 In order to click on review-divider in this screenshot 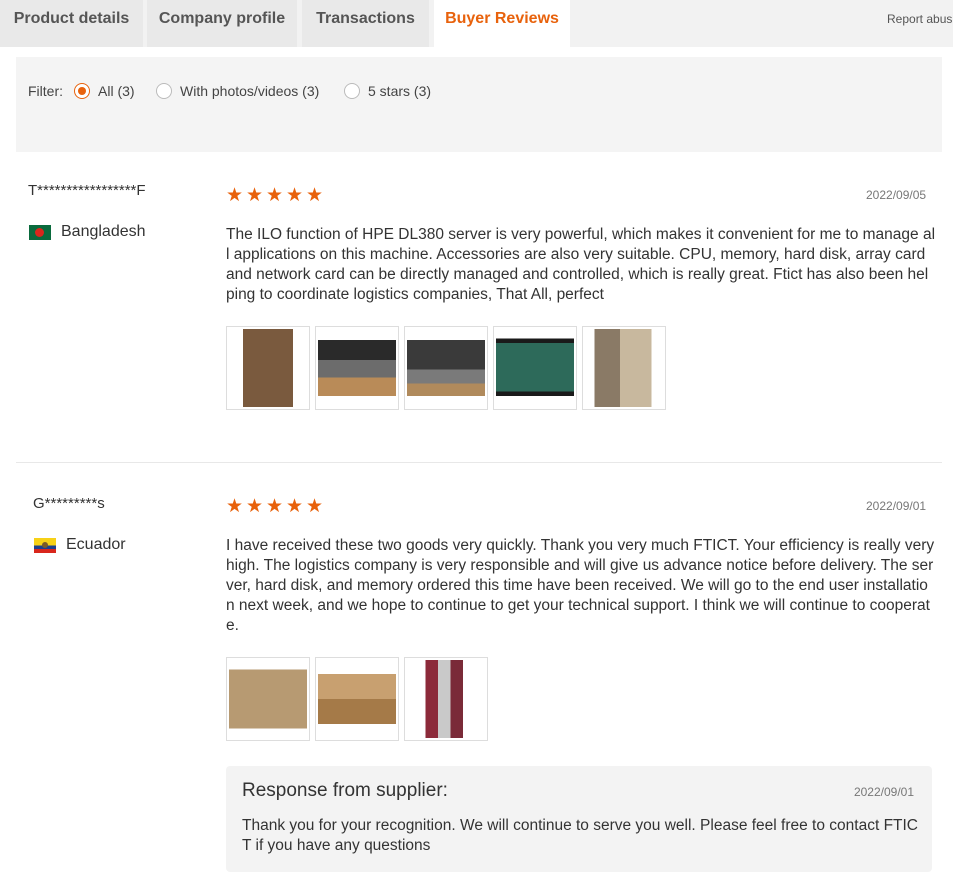, I will do `click(479, 462)`.